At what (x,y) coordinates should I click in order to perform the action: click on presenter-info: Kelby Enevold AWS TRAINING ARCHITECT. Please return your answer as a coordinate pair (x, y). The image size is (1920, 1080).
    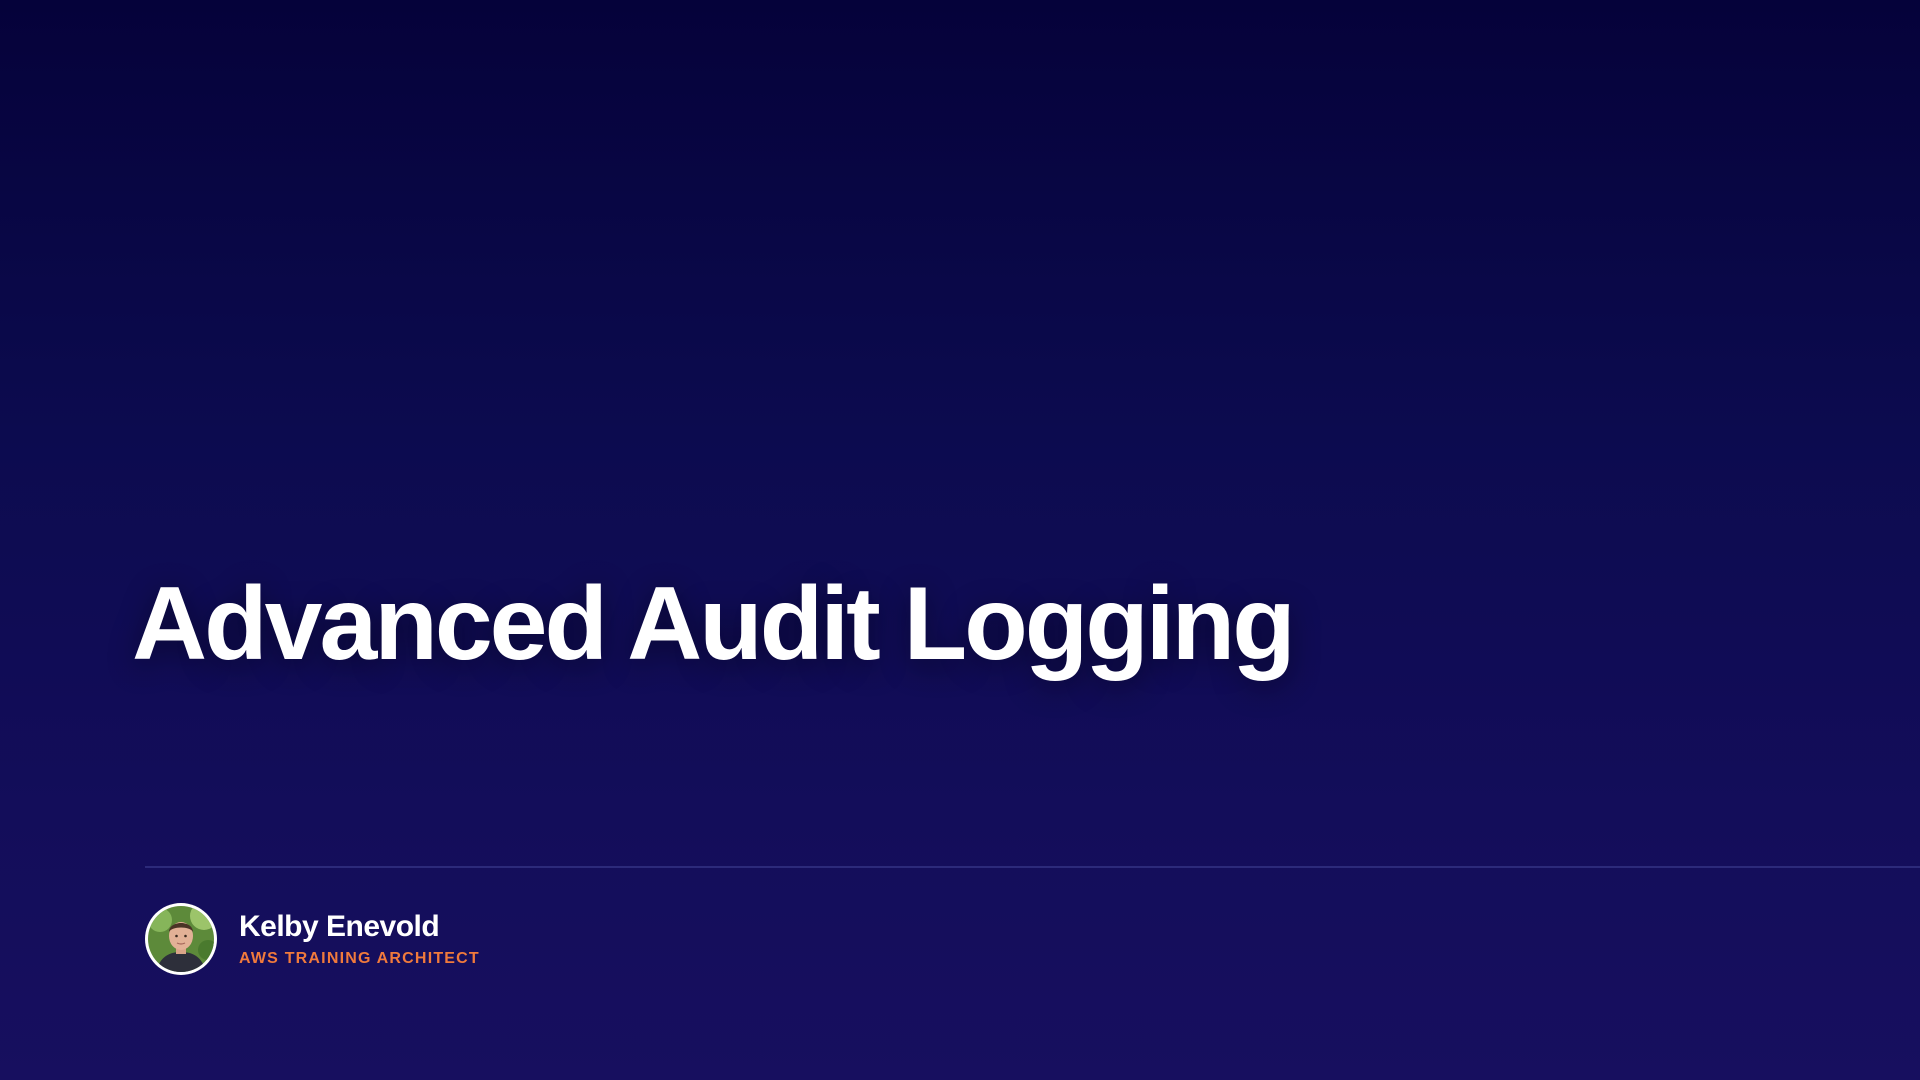
    Looking at the image, I should click on (359, 939).